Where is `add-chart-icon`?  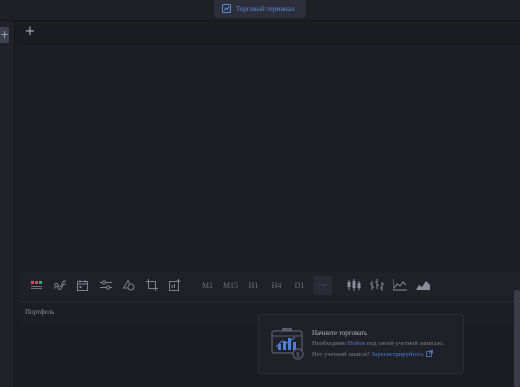
add-chart-icon is located at coordinates (174, 285).